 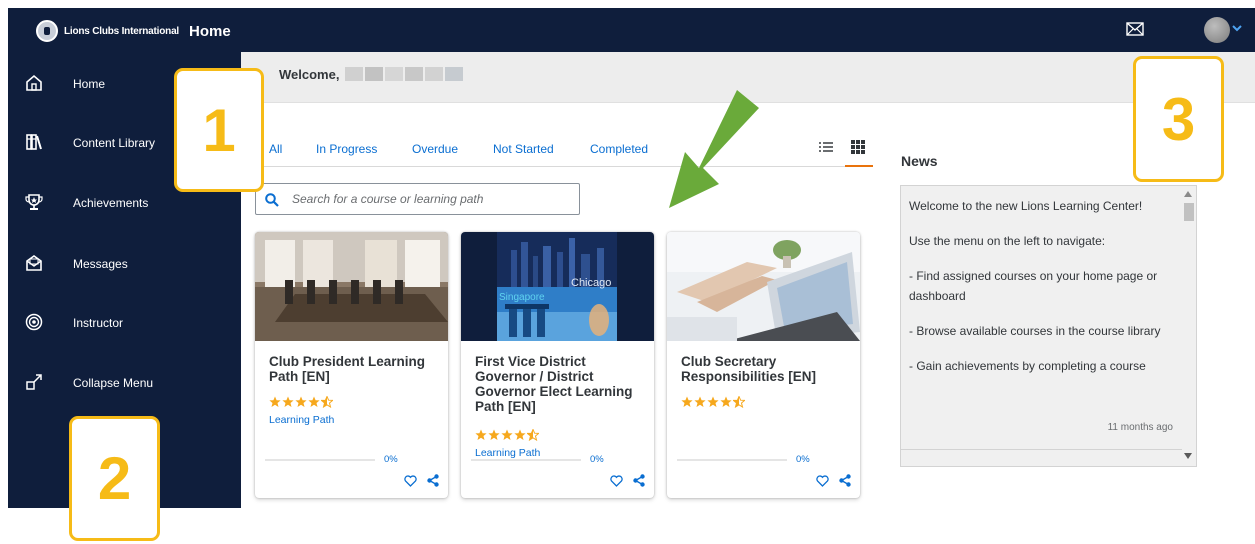 I want to click on image-label: Chicago, so click(x=591, y=283).